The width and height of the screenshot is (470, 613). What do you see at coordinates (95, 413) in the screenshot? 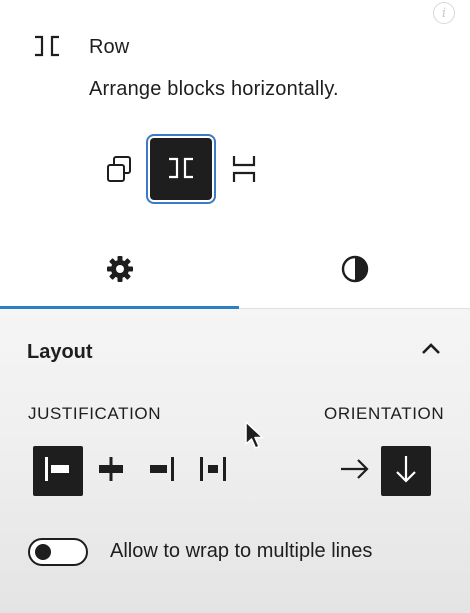
I see `justification-label: JUSTIFICATION` at bounding box center [95, 413].